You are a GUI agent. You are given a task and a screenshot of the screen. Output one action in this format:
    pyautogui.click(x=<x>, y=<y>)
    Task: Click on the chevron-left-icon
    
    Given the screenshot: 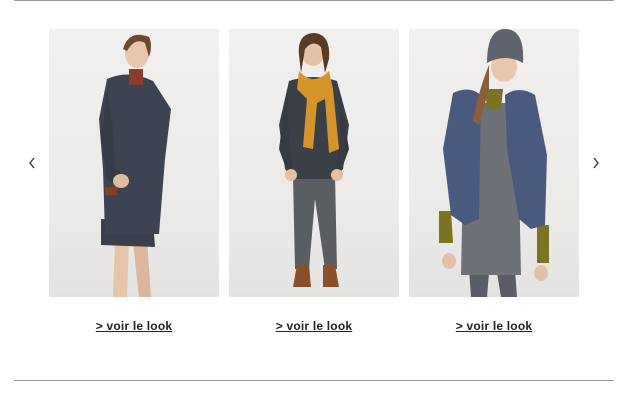 What is the action you would take?
    pyautogui.click(x=32, y=163)
    